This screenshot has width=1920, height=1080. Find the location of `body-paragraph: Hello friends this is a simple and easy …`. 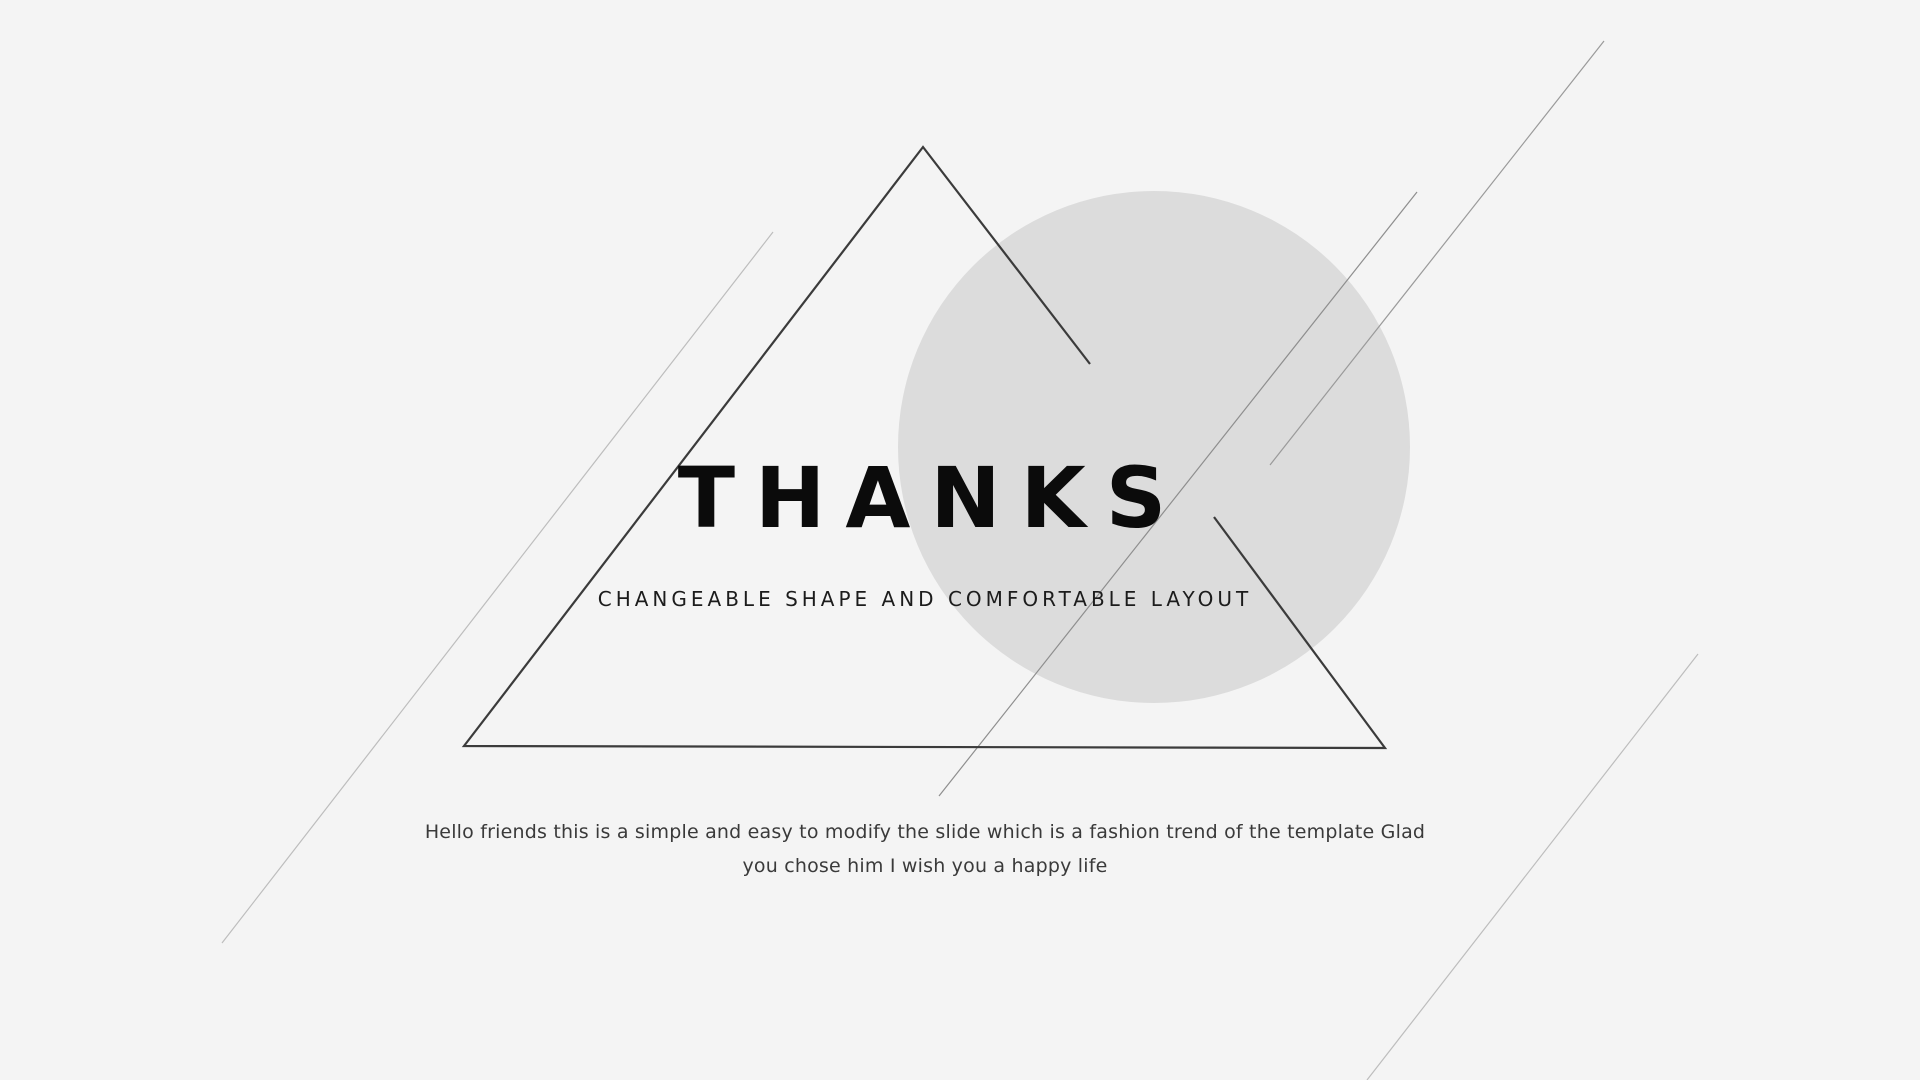

body-paragraph: Hello friends this is a simple and easy … is located at coordinates (925, 849).